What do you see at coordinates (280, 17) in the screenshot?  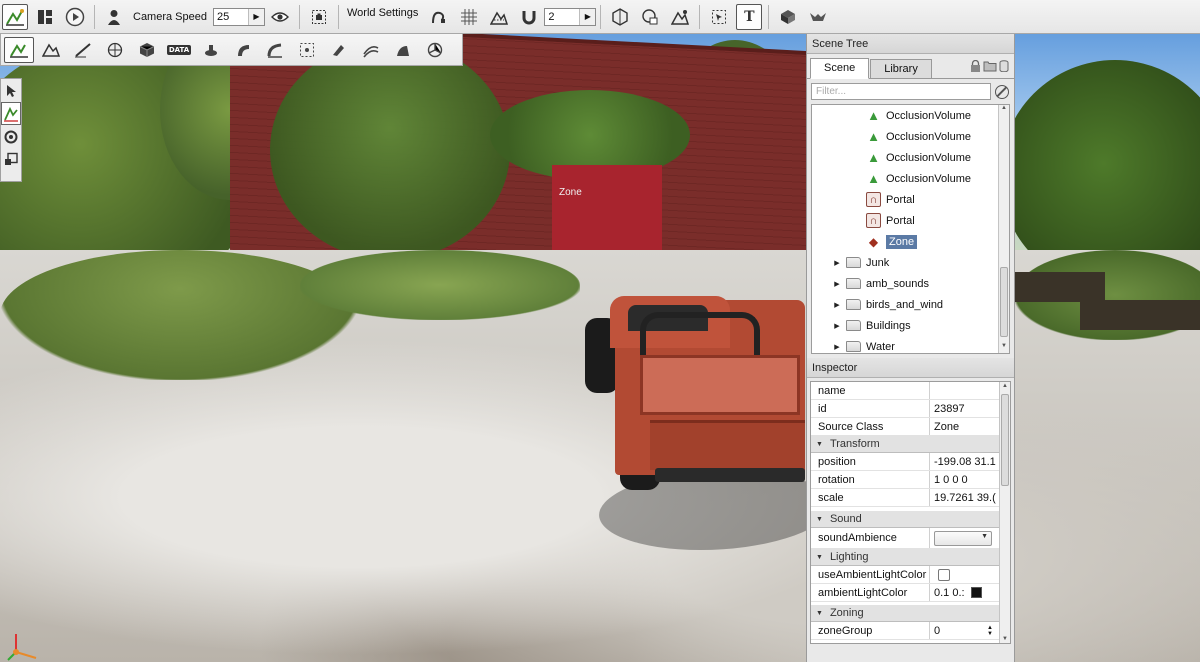 I see `eye-icon` at bounding box center [280, 17].